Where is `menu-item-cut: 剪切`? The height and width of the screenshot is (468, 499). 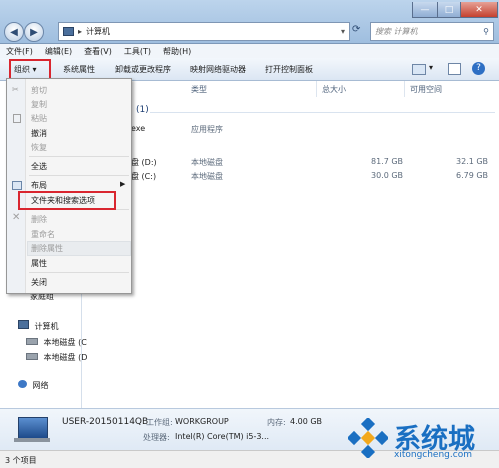 menu-item-cut: 剪切 is located at coordinates (39, 90).